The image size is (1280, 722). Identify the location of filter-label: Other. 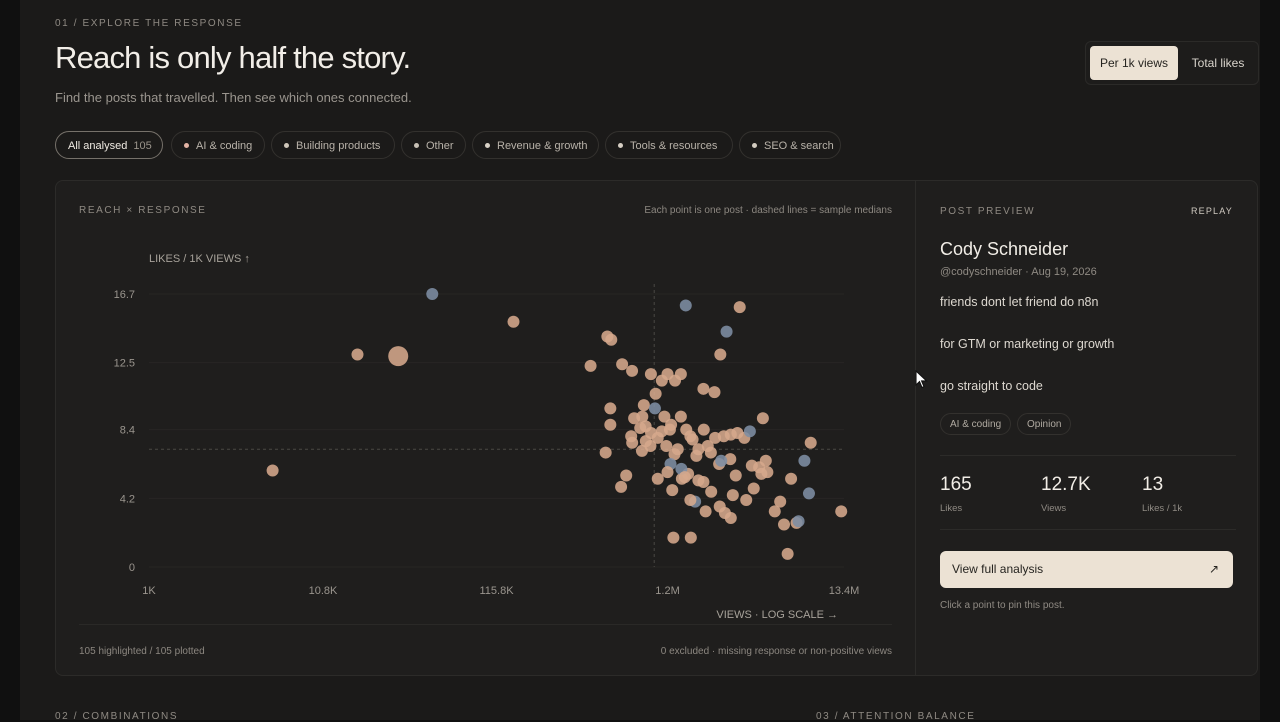
(440, 146).